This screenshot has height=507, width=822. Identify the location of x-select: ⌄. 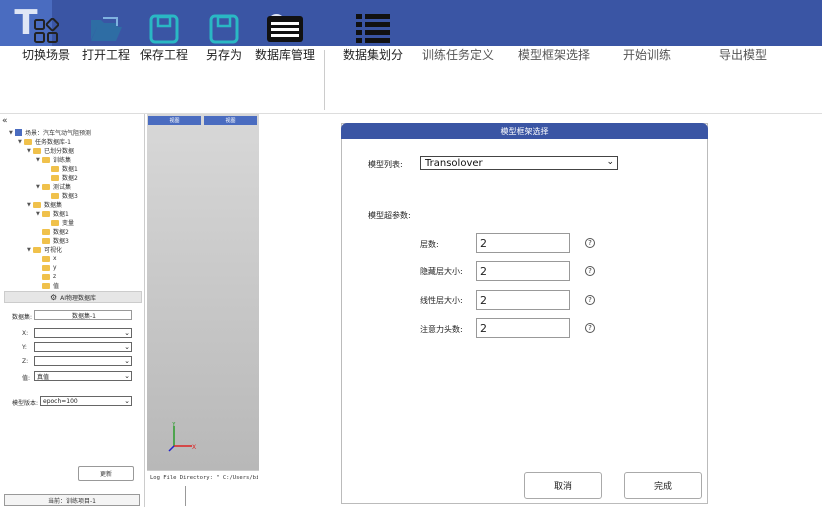
(83, 333).